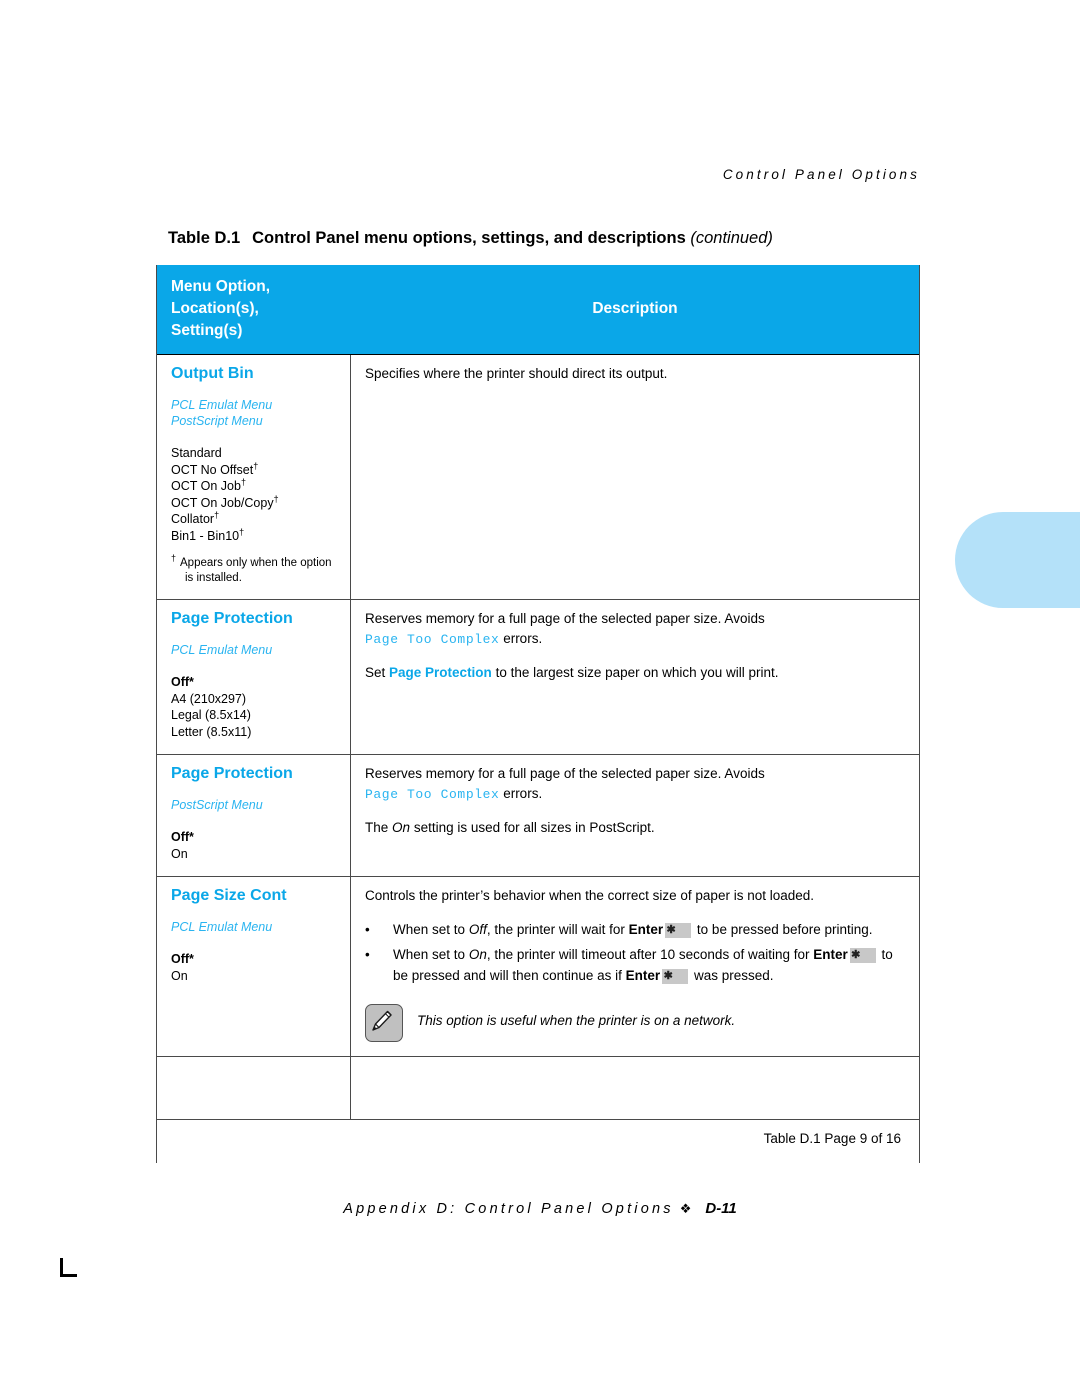  What do you see at coordinates (477, 929) in the screenshot?
I see `desc-emphasis-italic: Off` at bounding box center [477, 929].